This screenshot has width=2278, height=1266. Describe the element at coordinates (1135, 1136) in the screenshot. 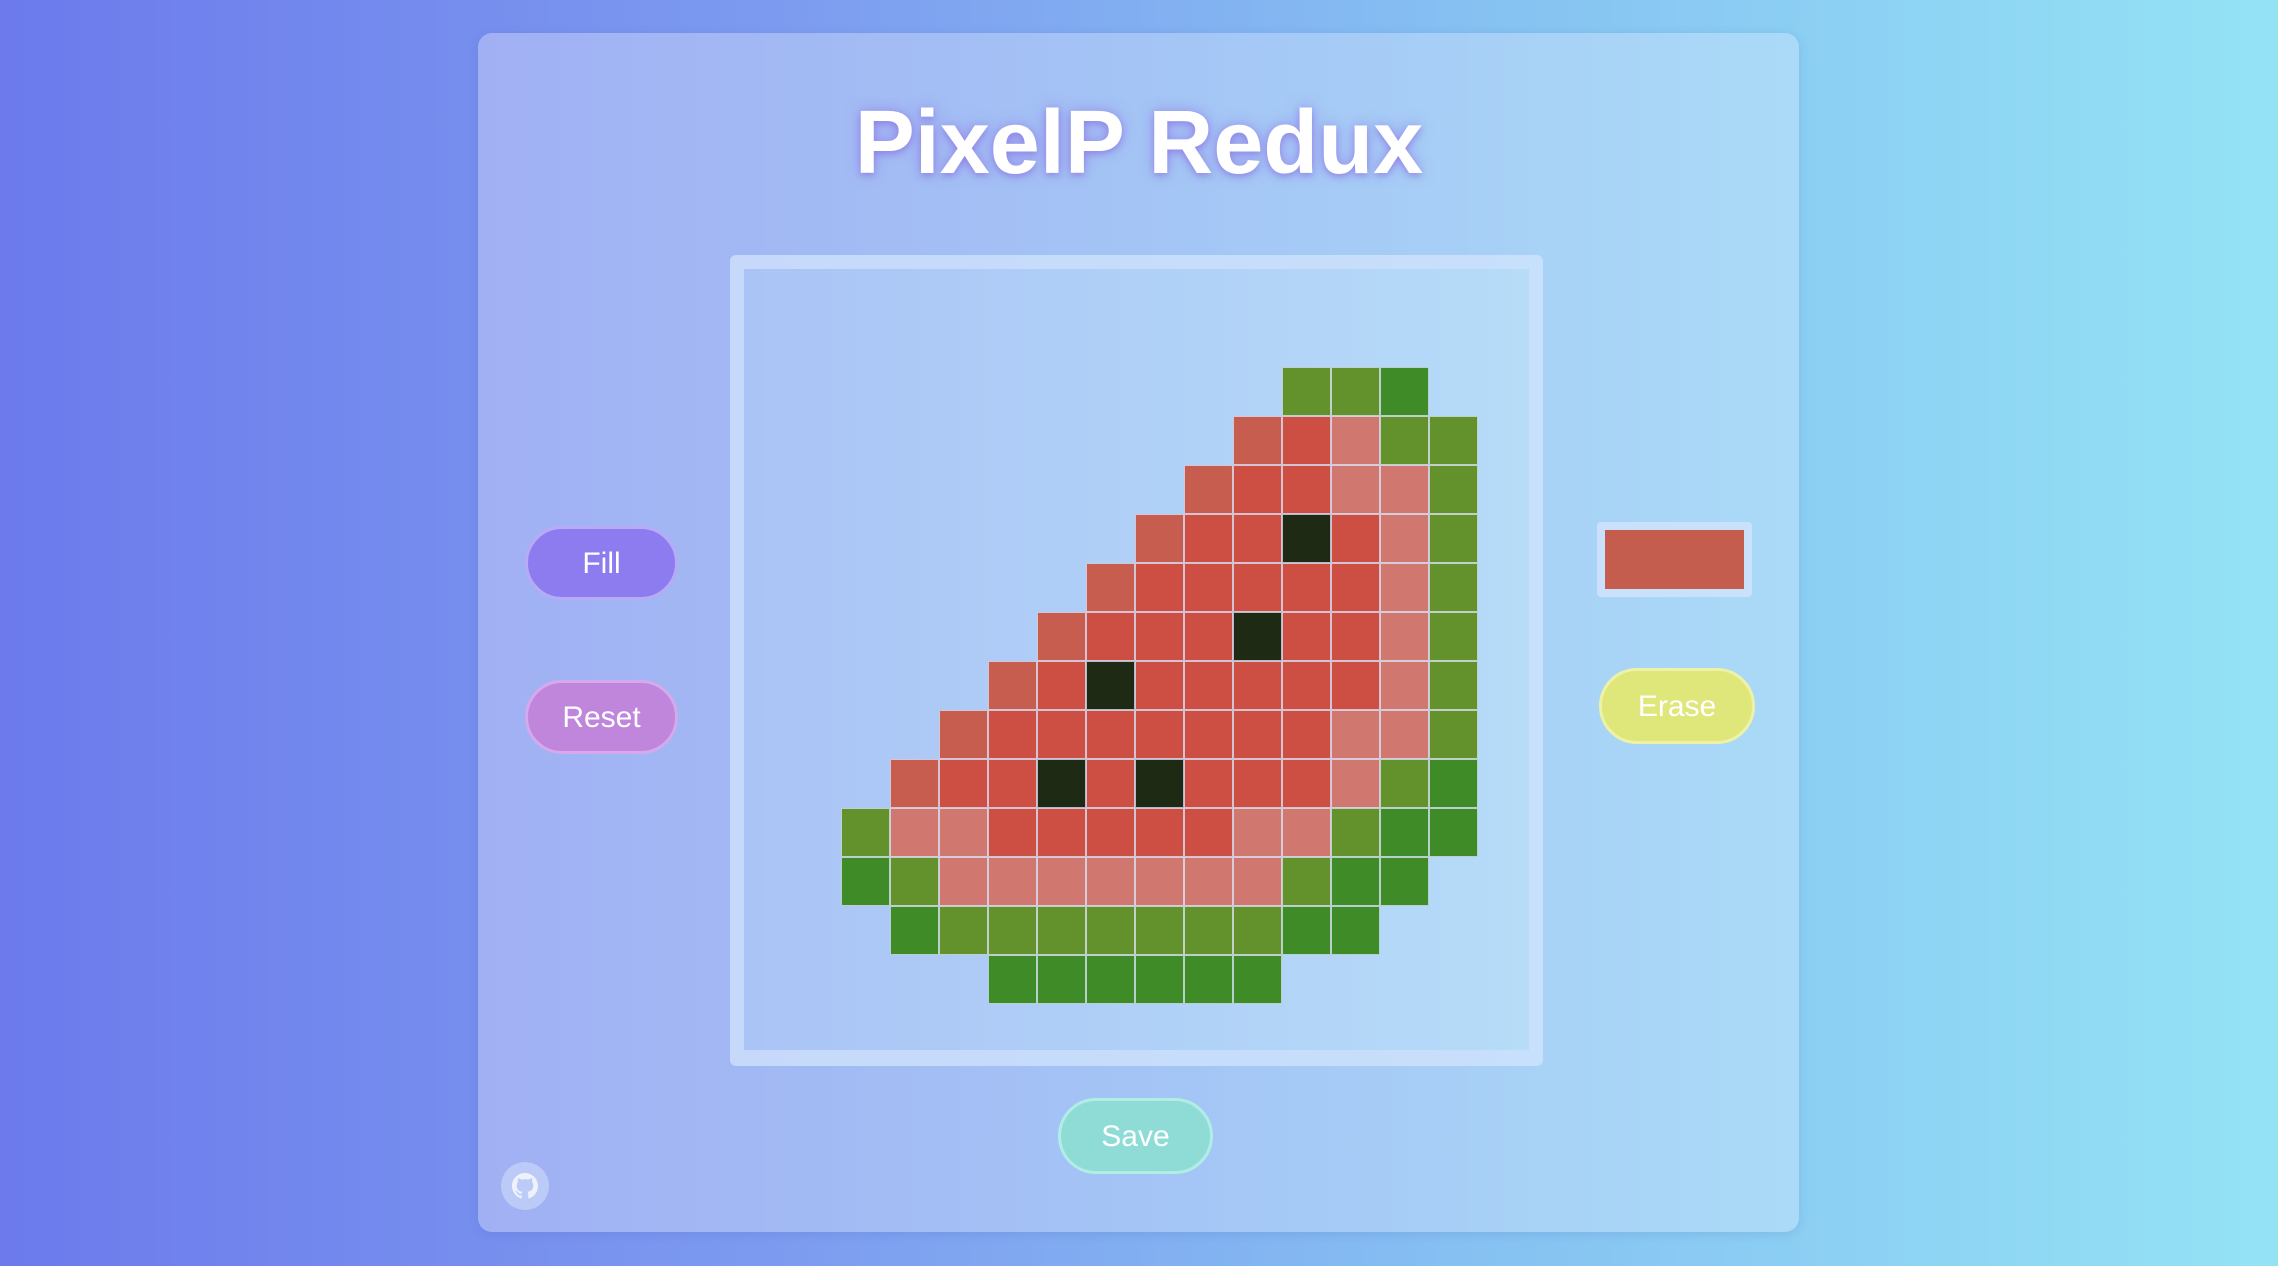

I see `save-button: Save` at that location.